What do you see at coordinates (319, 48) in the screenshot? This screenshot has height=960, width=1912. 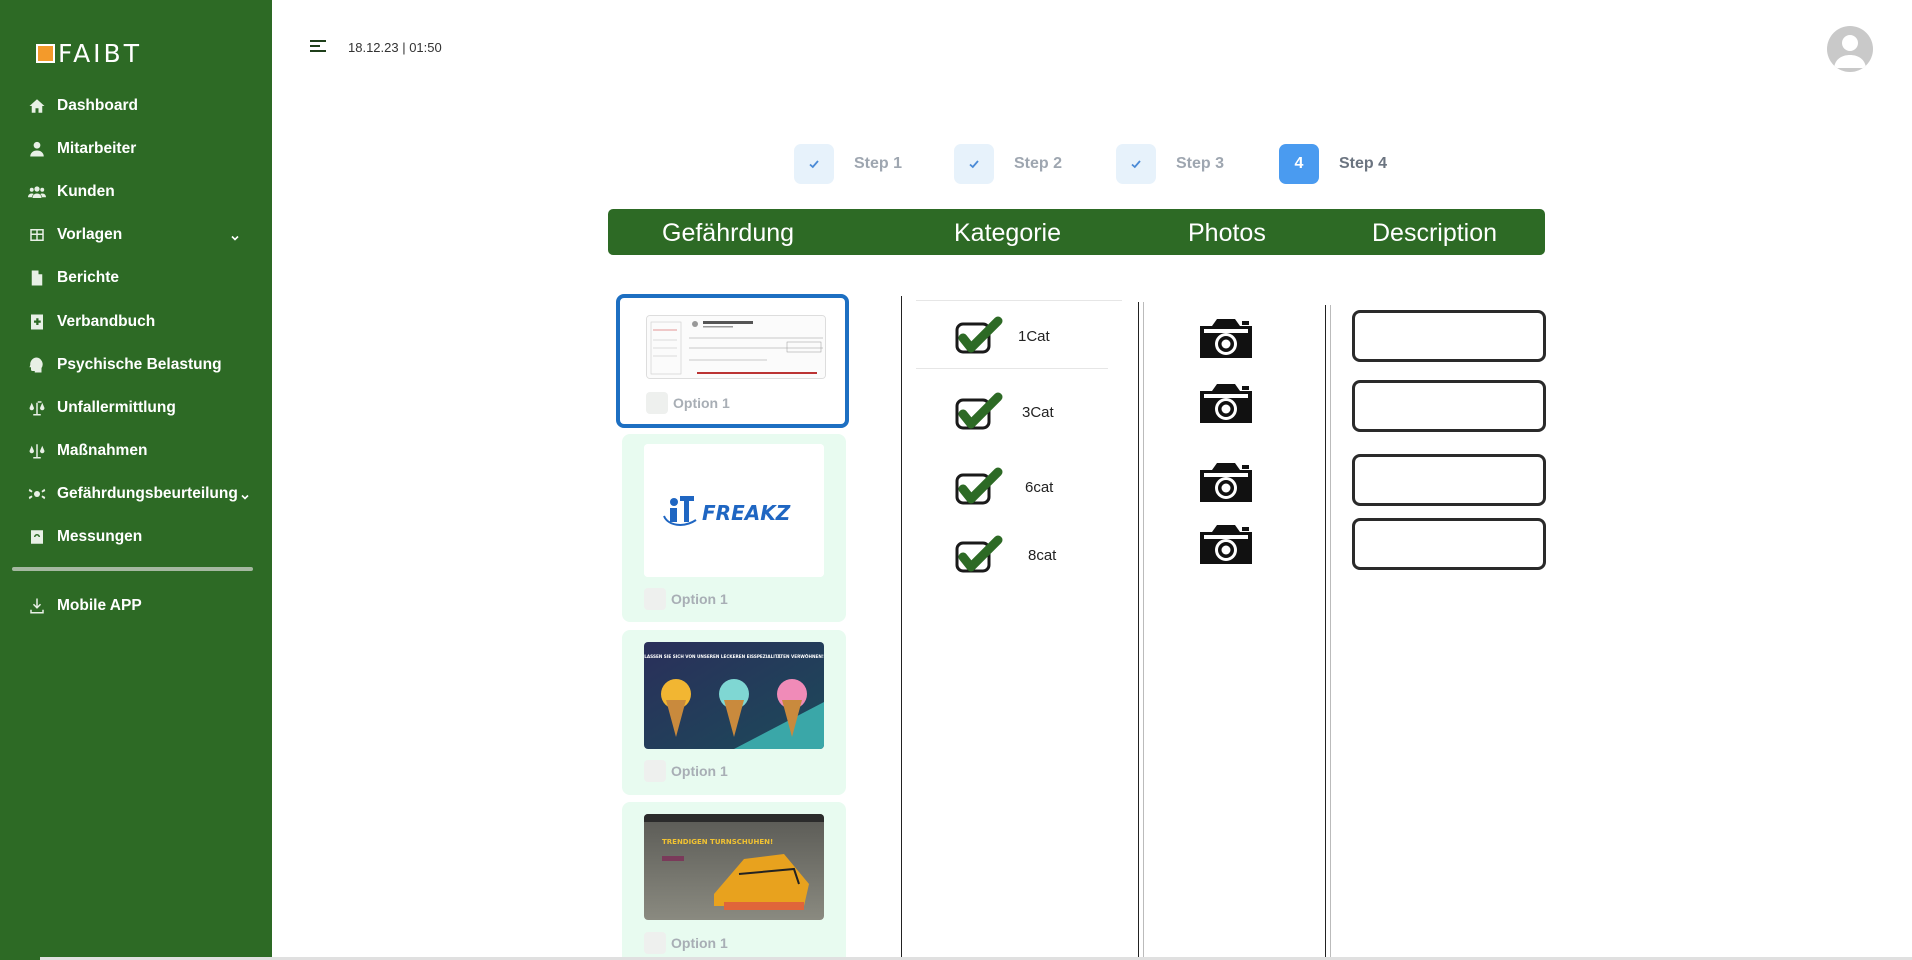 I see `menu-toggle-icon` at bounding box center [319, 48].